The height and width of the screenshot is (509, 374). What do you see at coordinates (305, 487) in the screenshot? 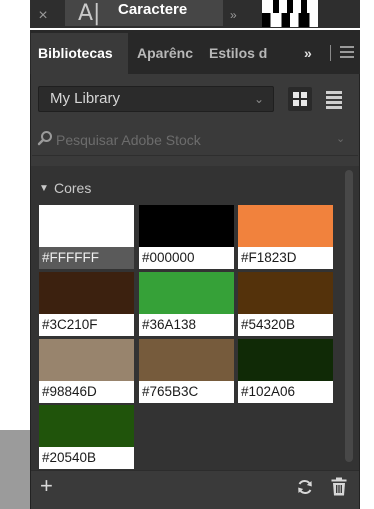
I see `sync-icon` at bounding box center [305, 487].